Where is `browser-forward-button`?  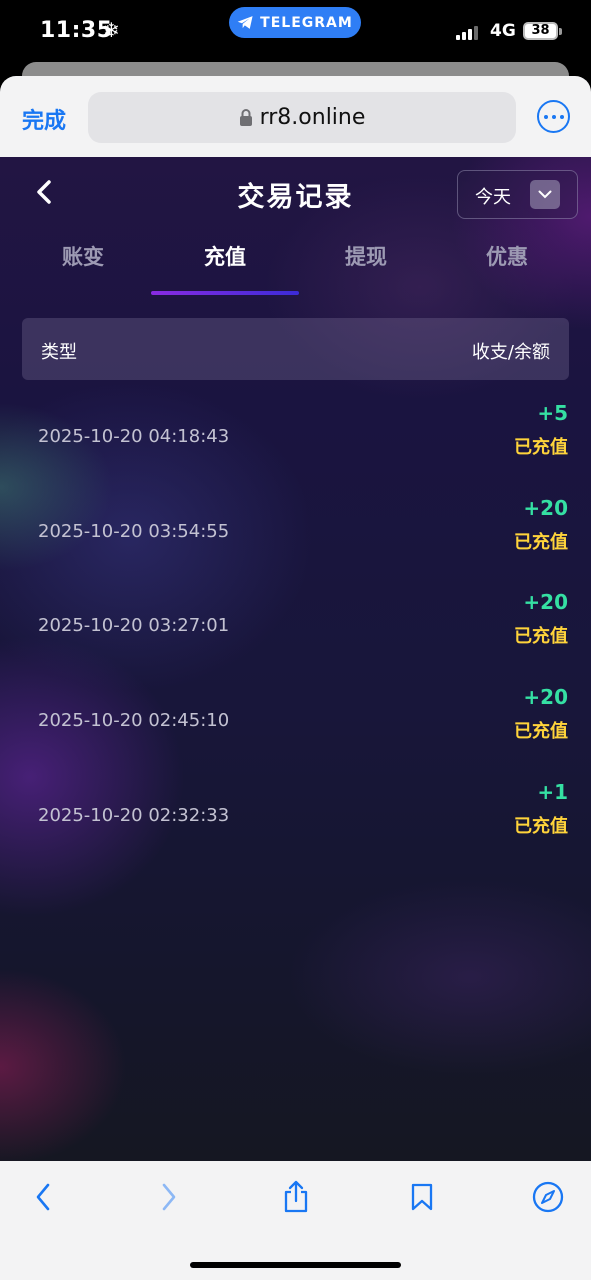
browser-forward-button is located at coordinates (169, 1197).